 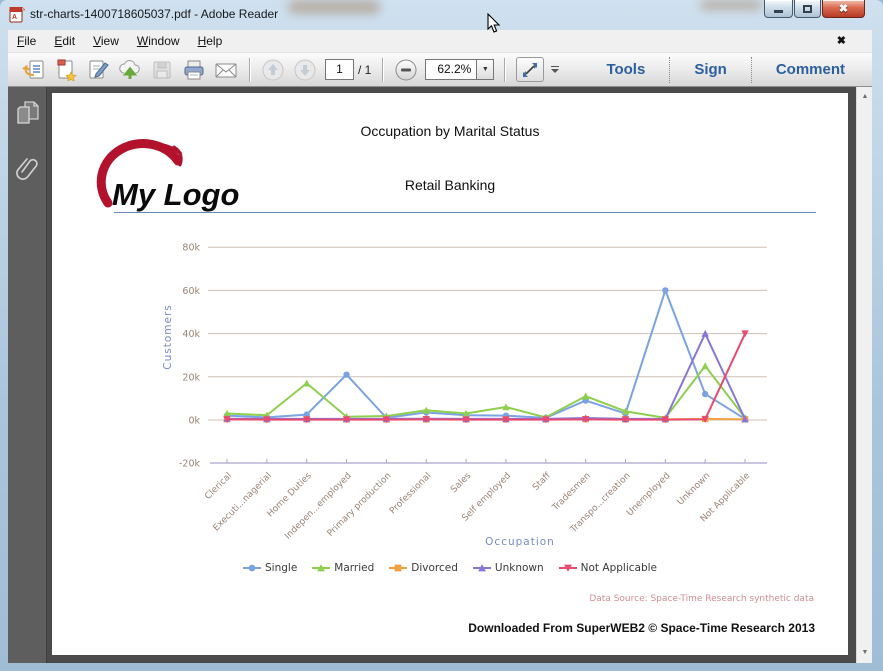 I want to click on zoom-dropdown-button: ▼, so click(x=486, y=69).